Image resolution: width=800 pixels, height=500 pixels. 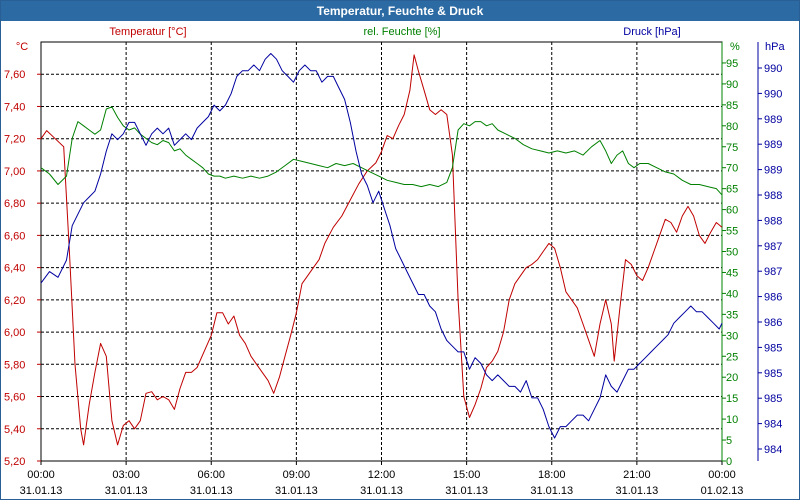 I want to click on temperature-tick-label: 5,60, so click(x=14, y=398).